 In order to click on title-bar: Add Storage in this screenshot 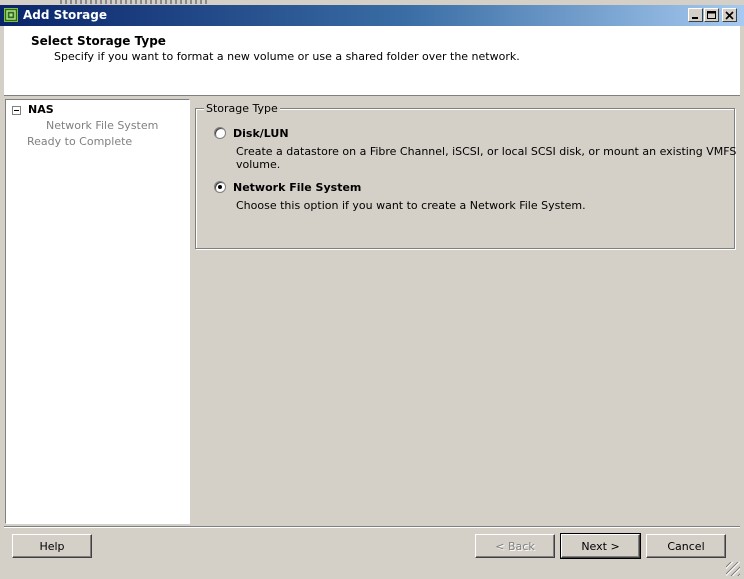, I will do `click(372, 15)`.